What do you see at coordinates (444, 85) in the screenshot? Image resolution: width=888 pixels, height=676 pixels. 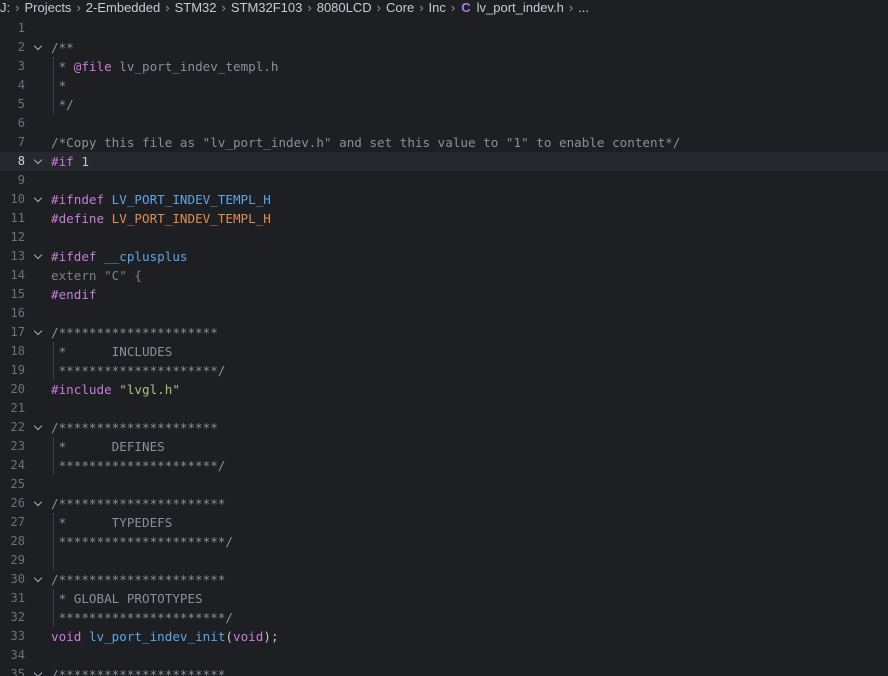 I see `code-line: 4 *` at bounding box center [444, 85].